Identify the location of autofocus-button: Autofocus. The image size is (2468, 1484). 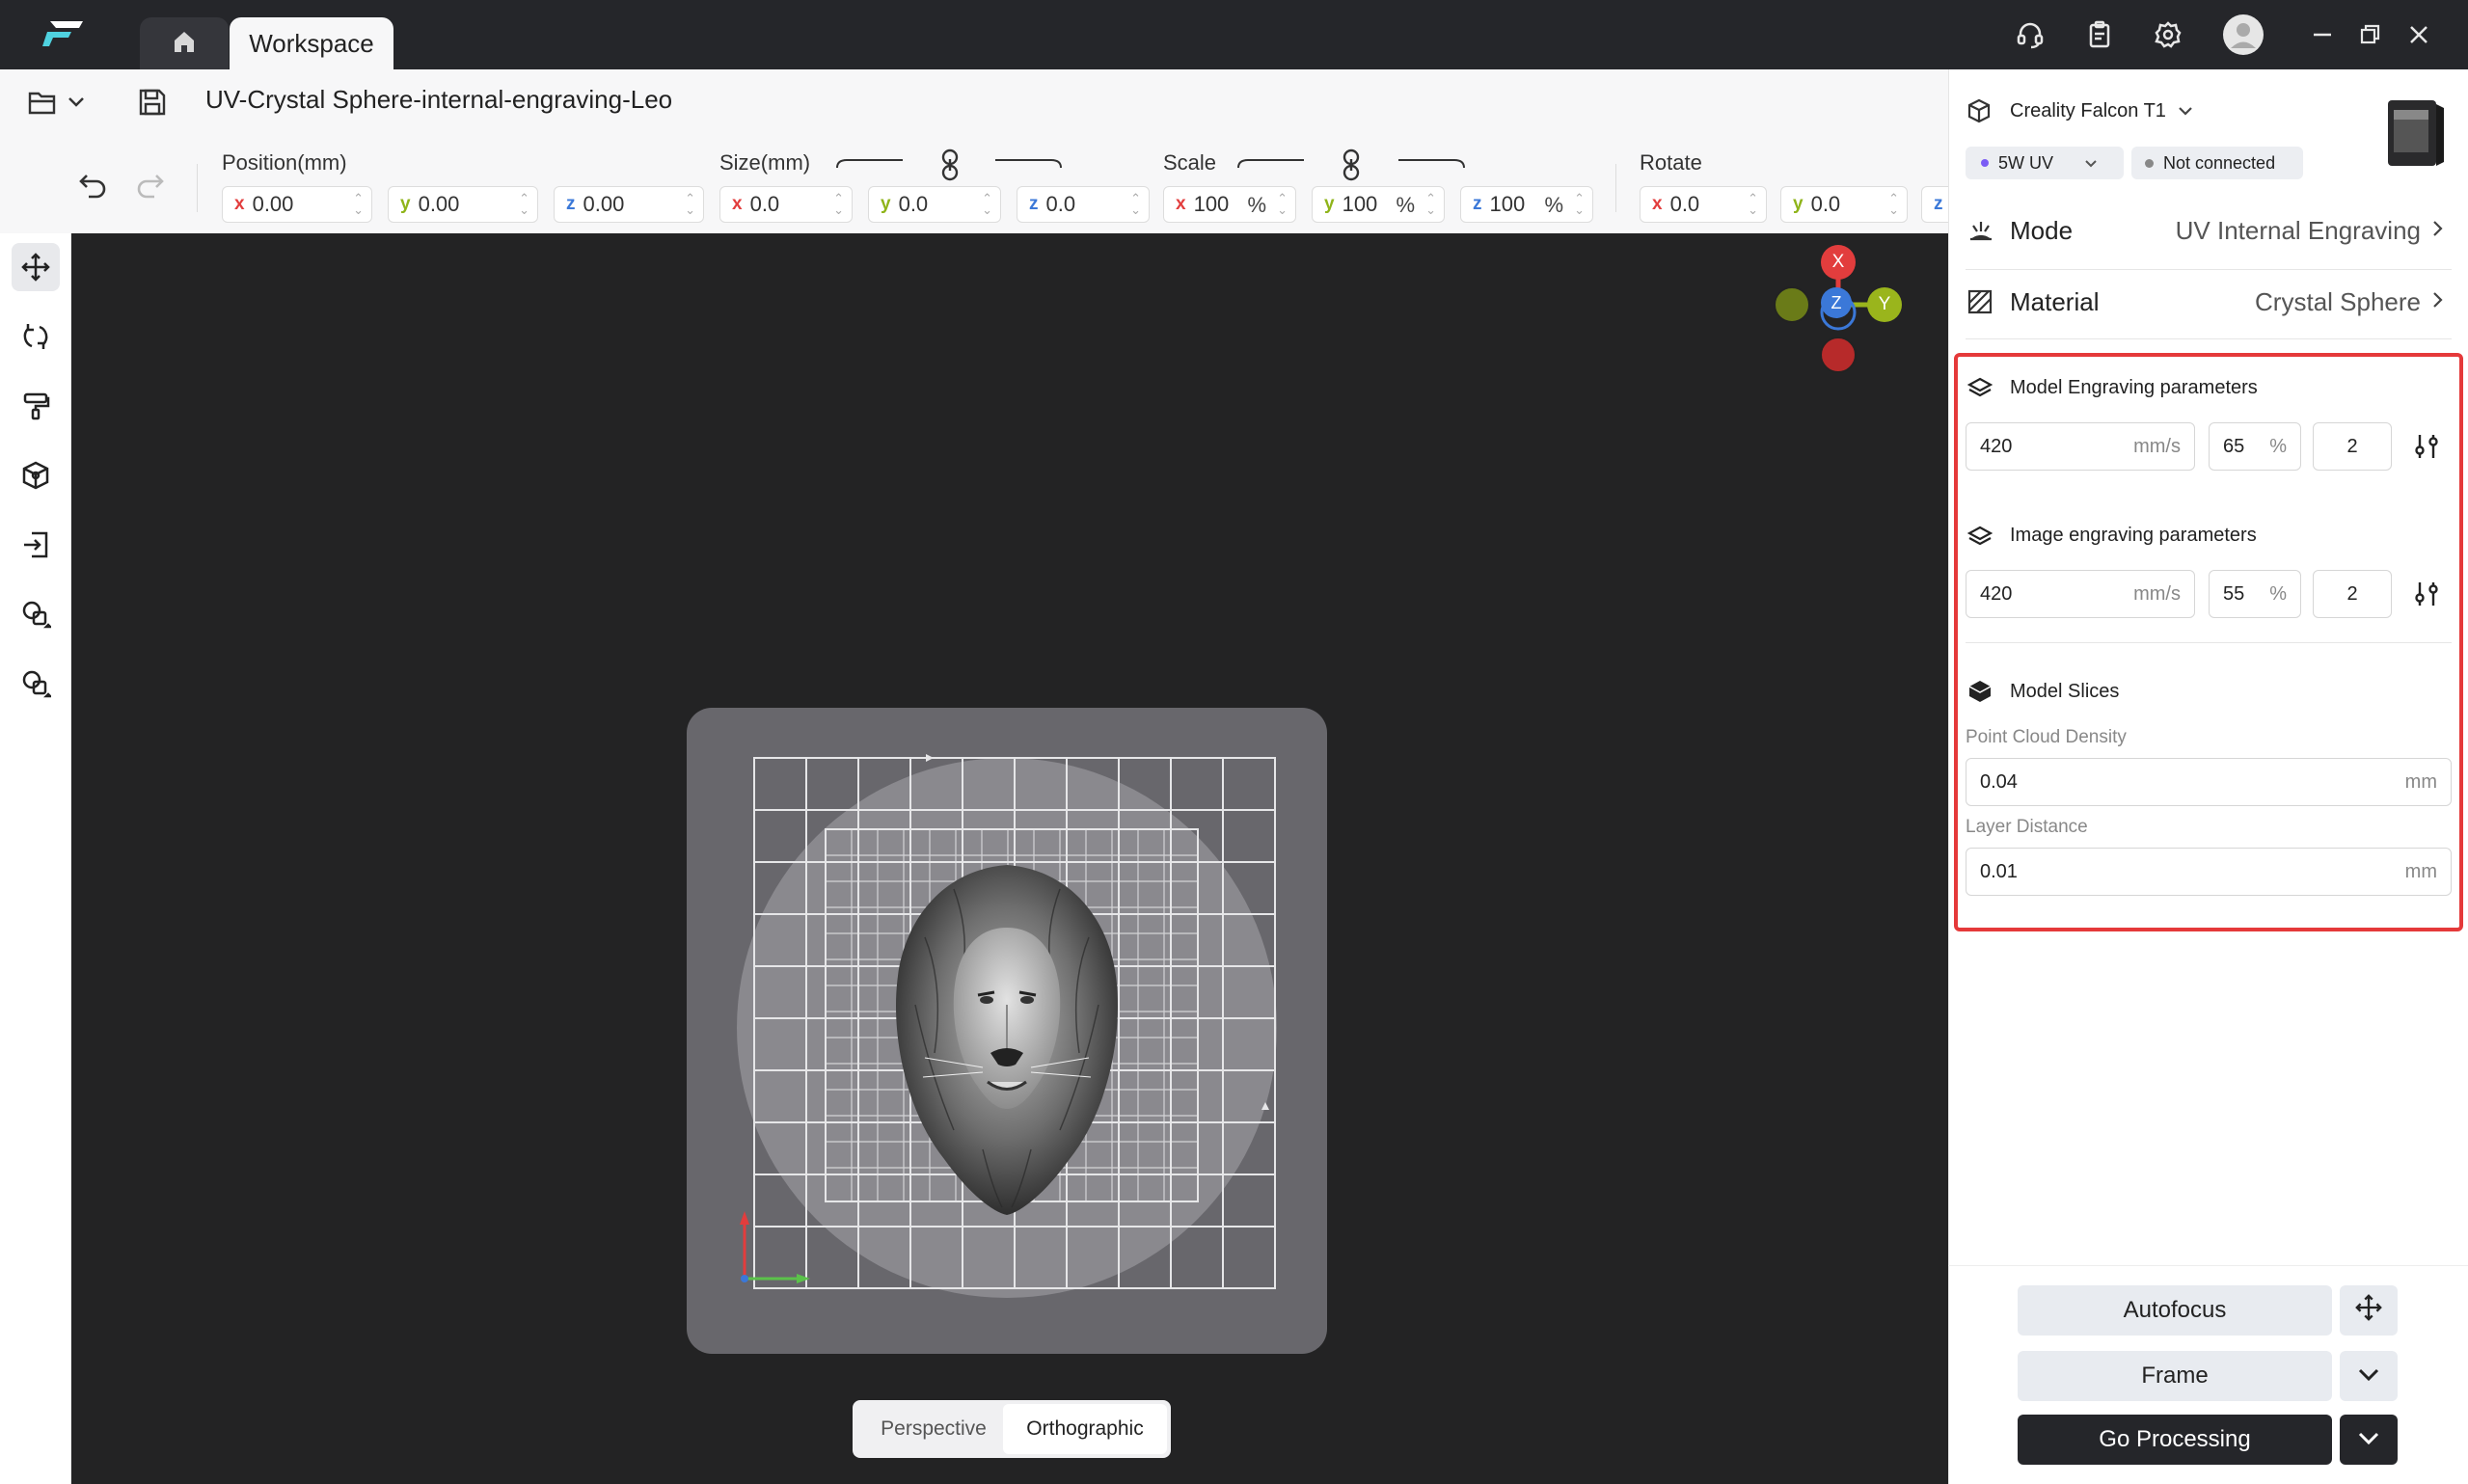
(2175, 1310).